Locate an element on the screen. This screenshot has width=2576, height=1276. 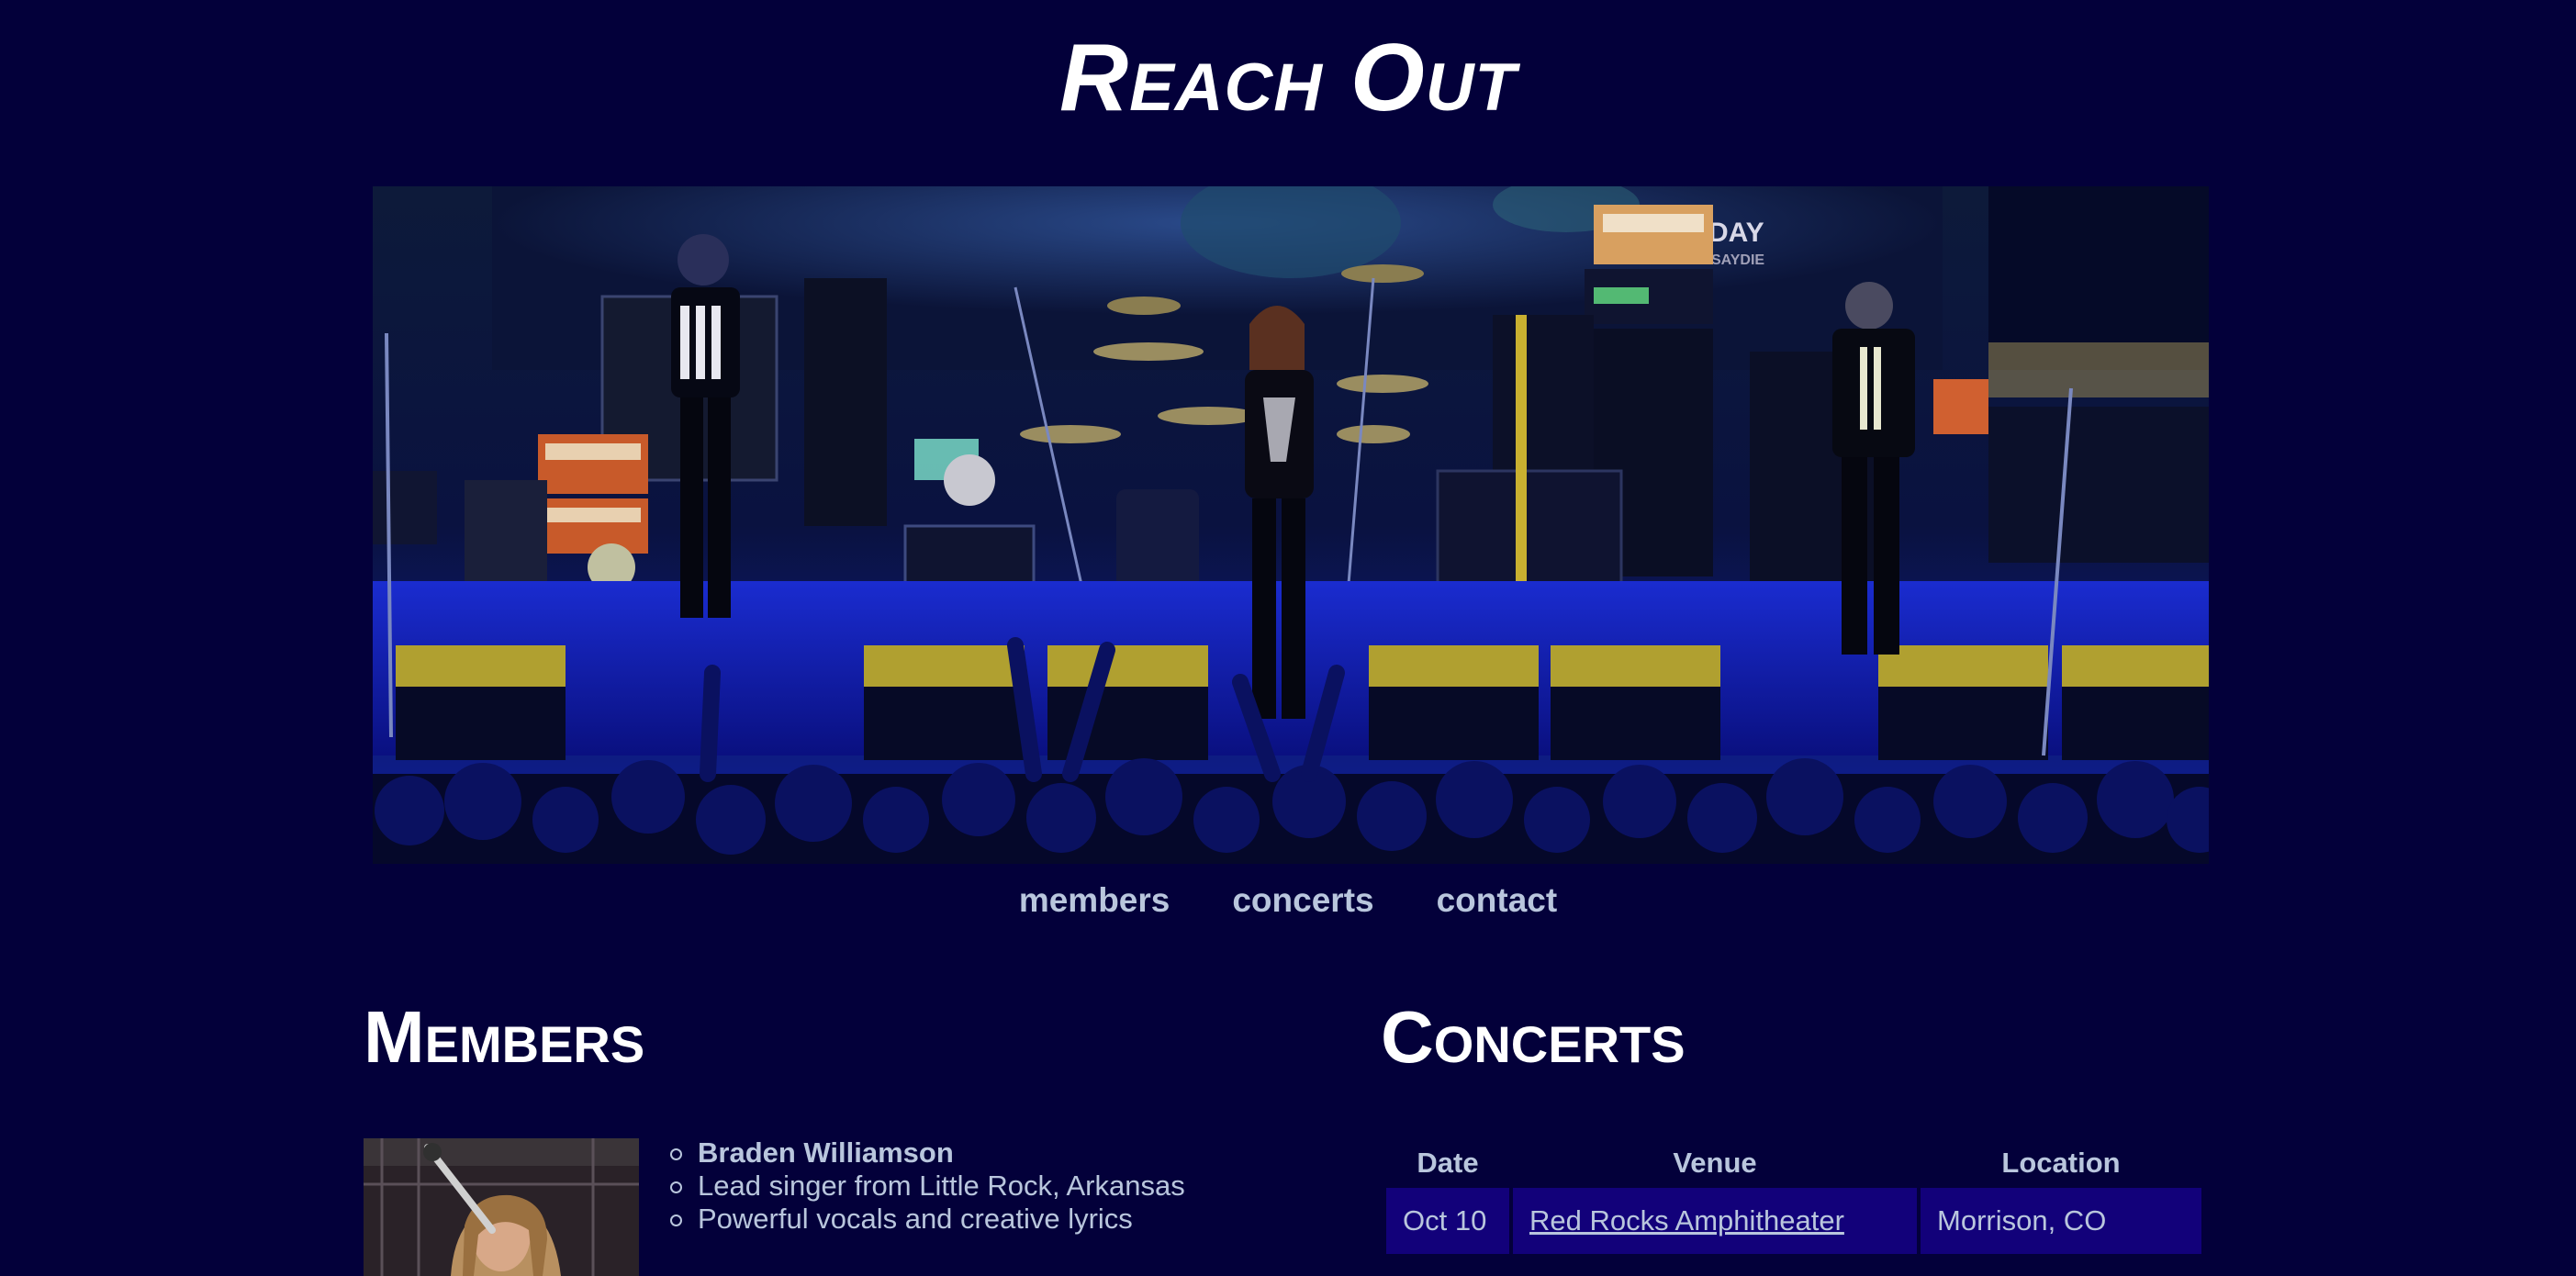
concert-date: Oct 10 is located at coordinates (1447, 1221).